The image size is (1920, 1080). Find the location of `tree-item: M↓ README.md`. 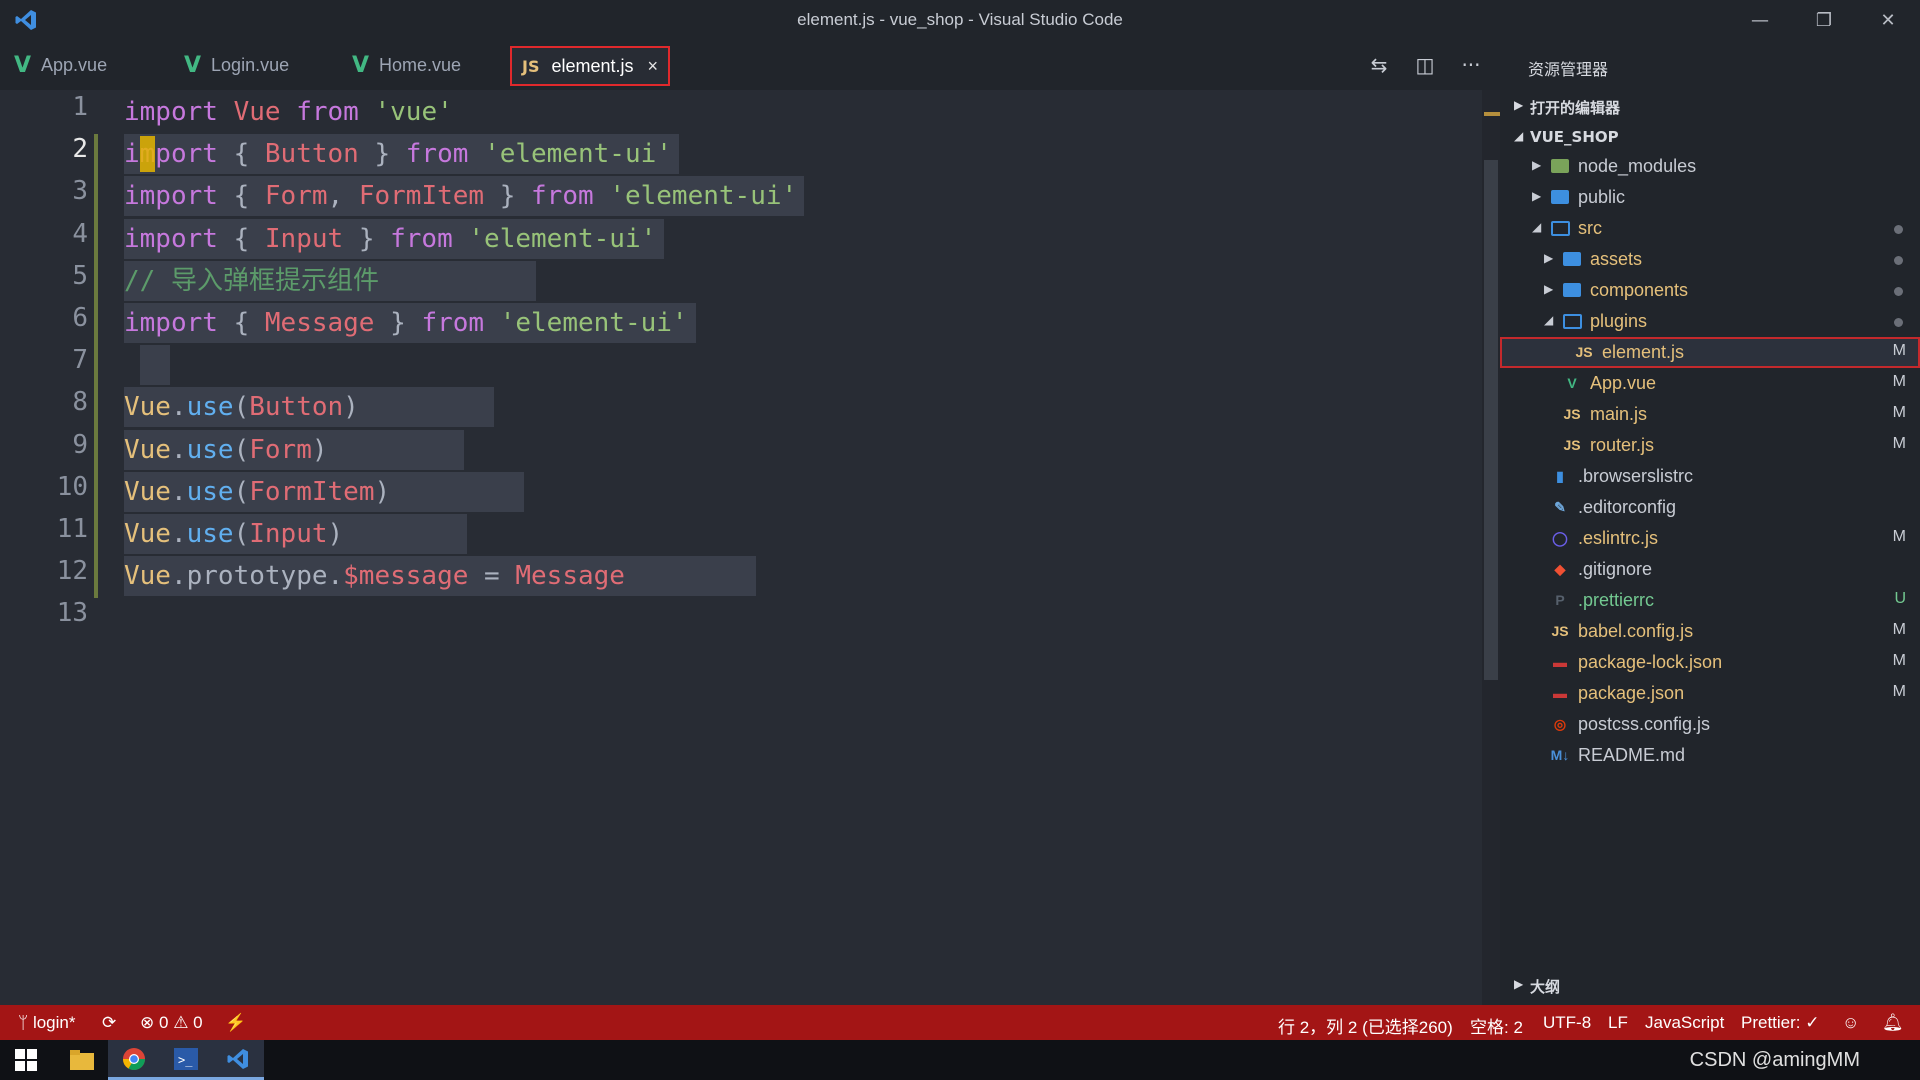

tree-item: M↓ README.md is located at coordinates (1710, 755).